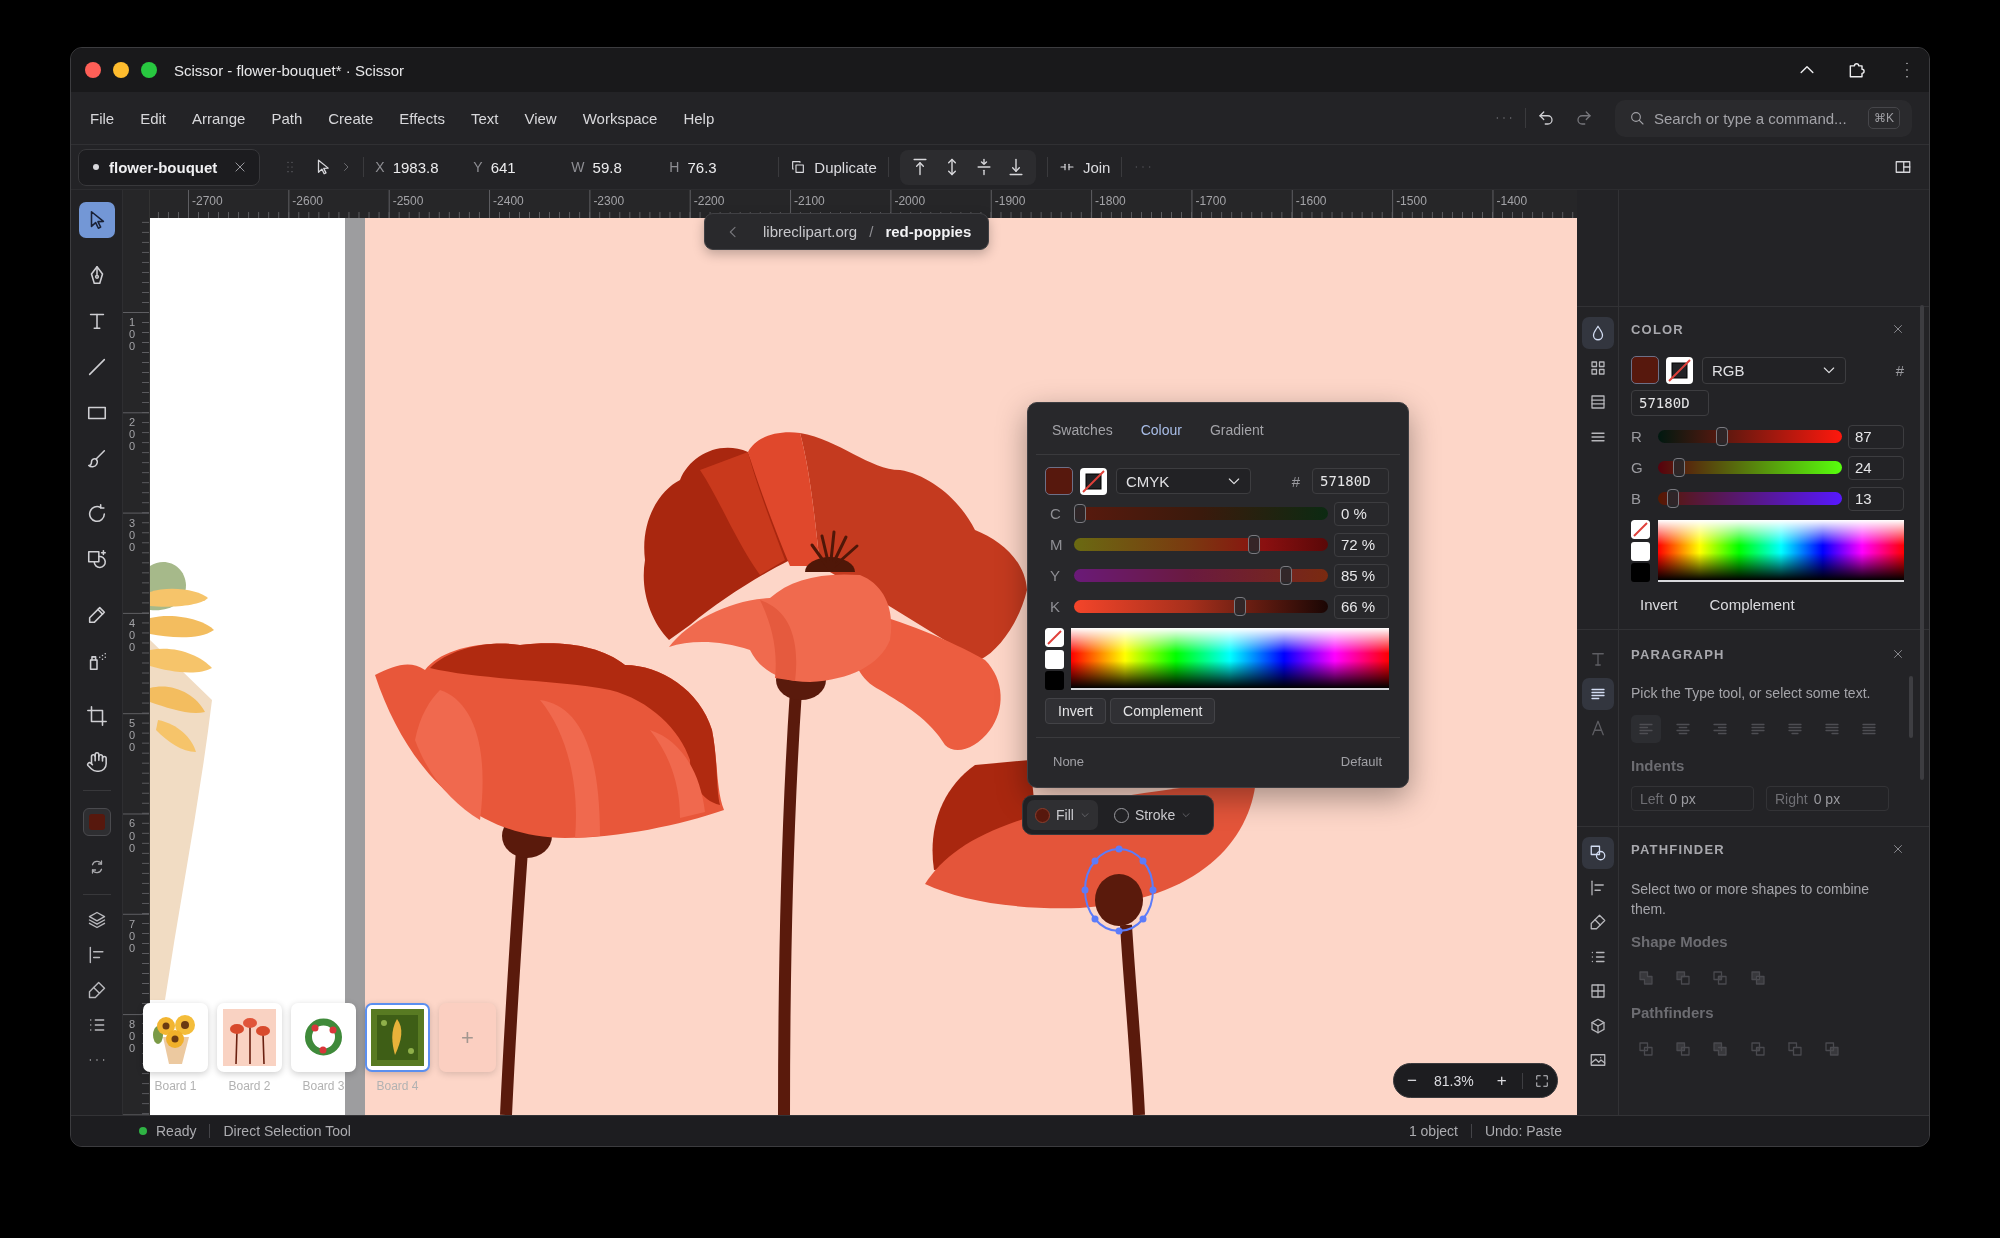 This screenshot has height=1238, width=2000. Describe the element at coordinates (1361, 544) in the screenshot. I see `value-field: 72 %` at that location.